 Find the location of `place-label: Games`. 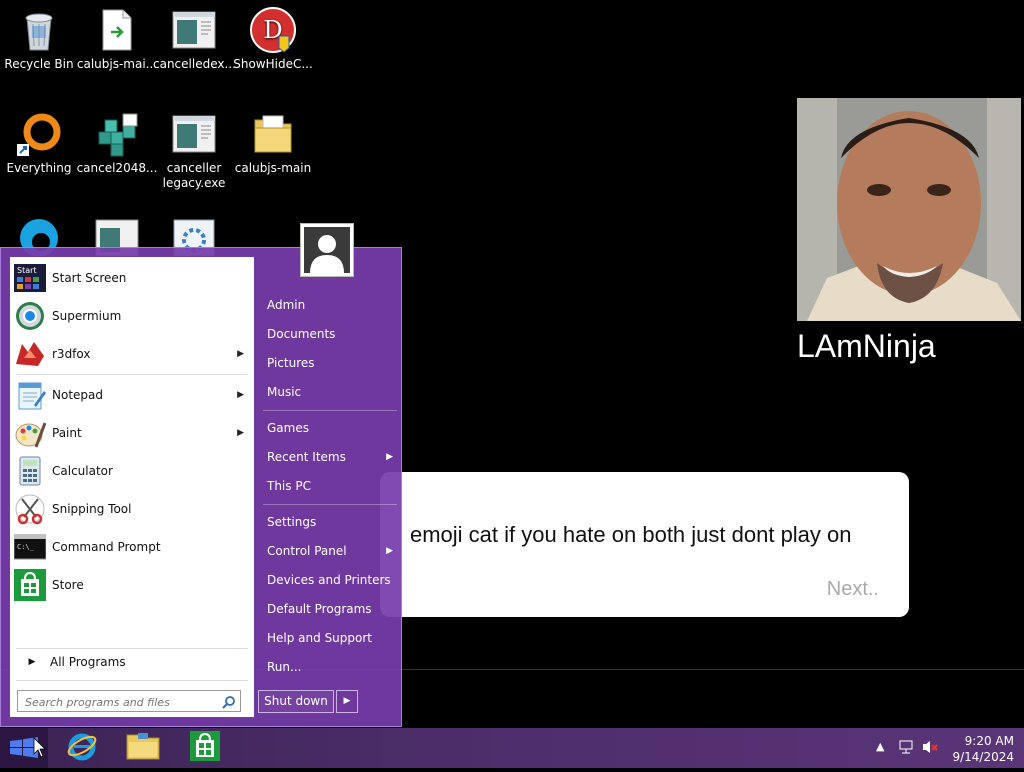

place-label: Games is located at coordinates (288, 428).